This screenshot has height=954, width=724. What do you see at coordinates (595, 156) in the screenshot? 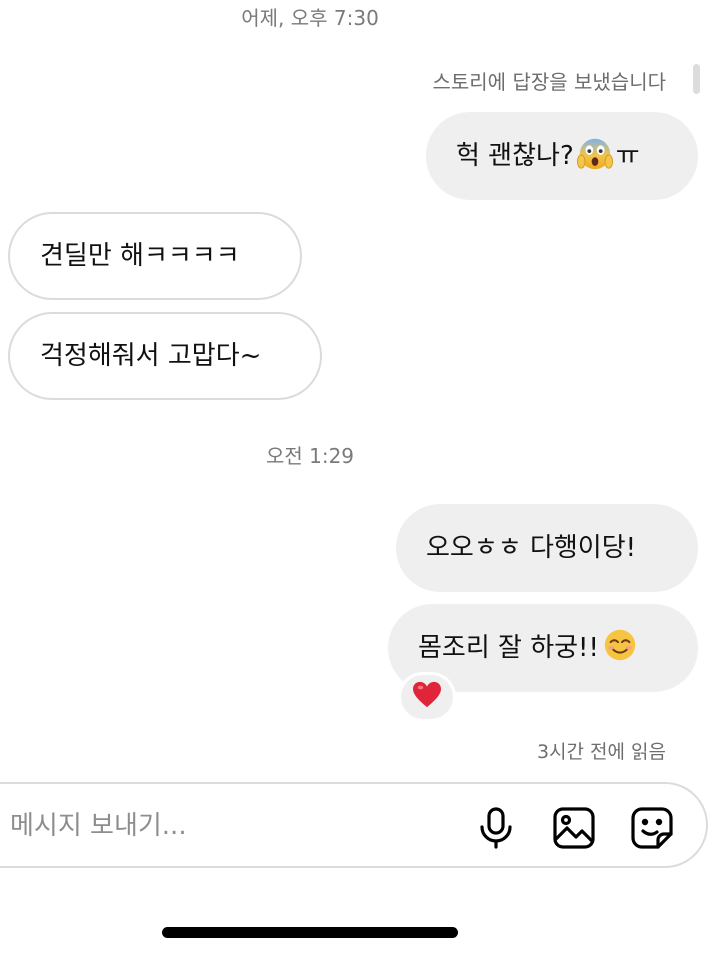
I see `scream-face-emoji-icon` at bounding box center [595, 156].